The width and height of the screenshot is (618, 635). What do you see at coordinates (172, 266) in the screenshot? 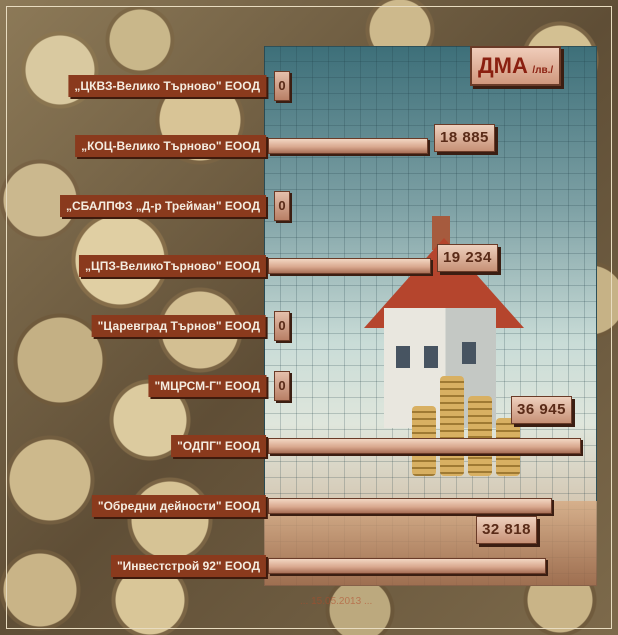
I see `category-label: „ЦПЗ-ВеликоТърново" ЕООД` at bounding box center [172, 266].